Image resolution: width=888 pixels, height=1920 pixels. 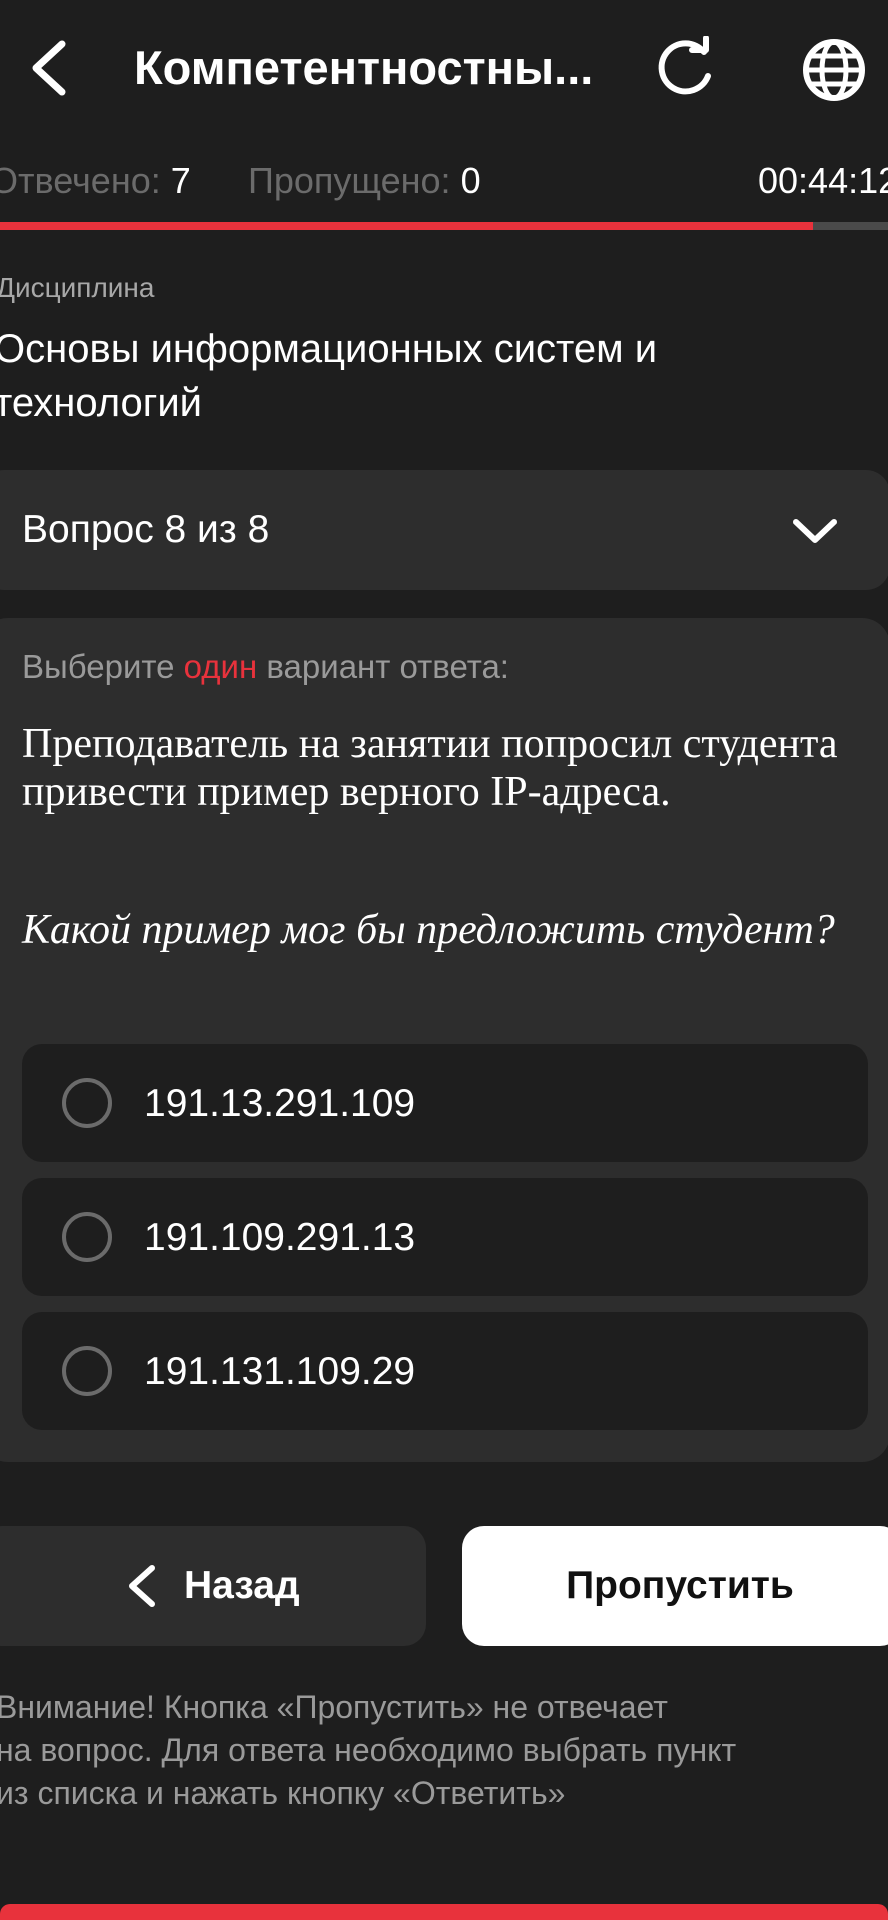 What do you see at coordinates (445, 1103) in the screenshot?
I see `answer-option: 191.13.291.109` at bounding box center [445, 1103].